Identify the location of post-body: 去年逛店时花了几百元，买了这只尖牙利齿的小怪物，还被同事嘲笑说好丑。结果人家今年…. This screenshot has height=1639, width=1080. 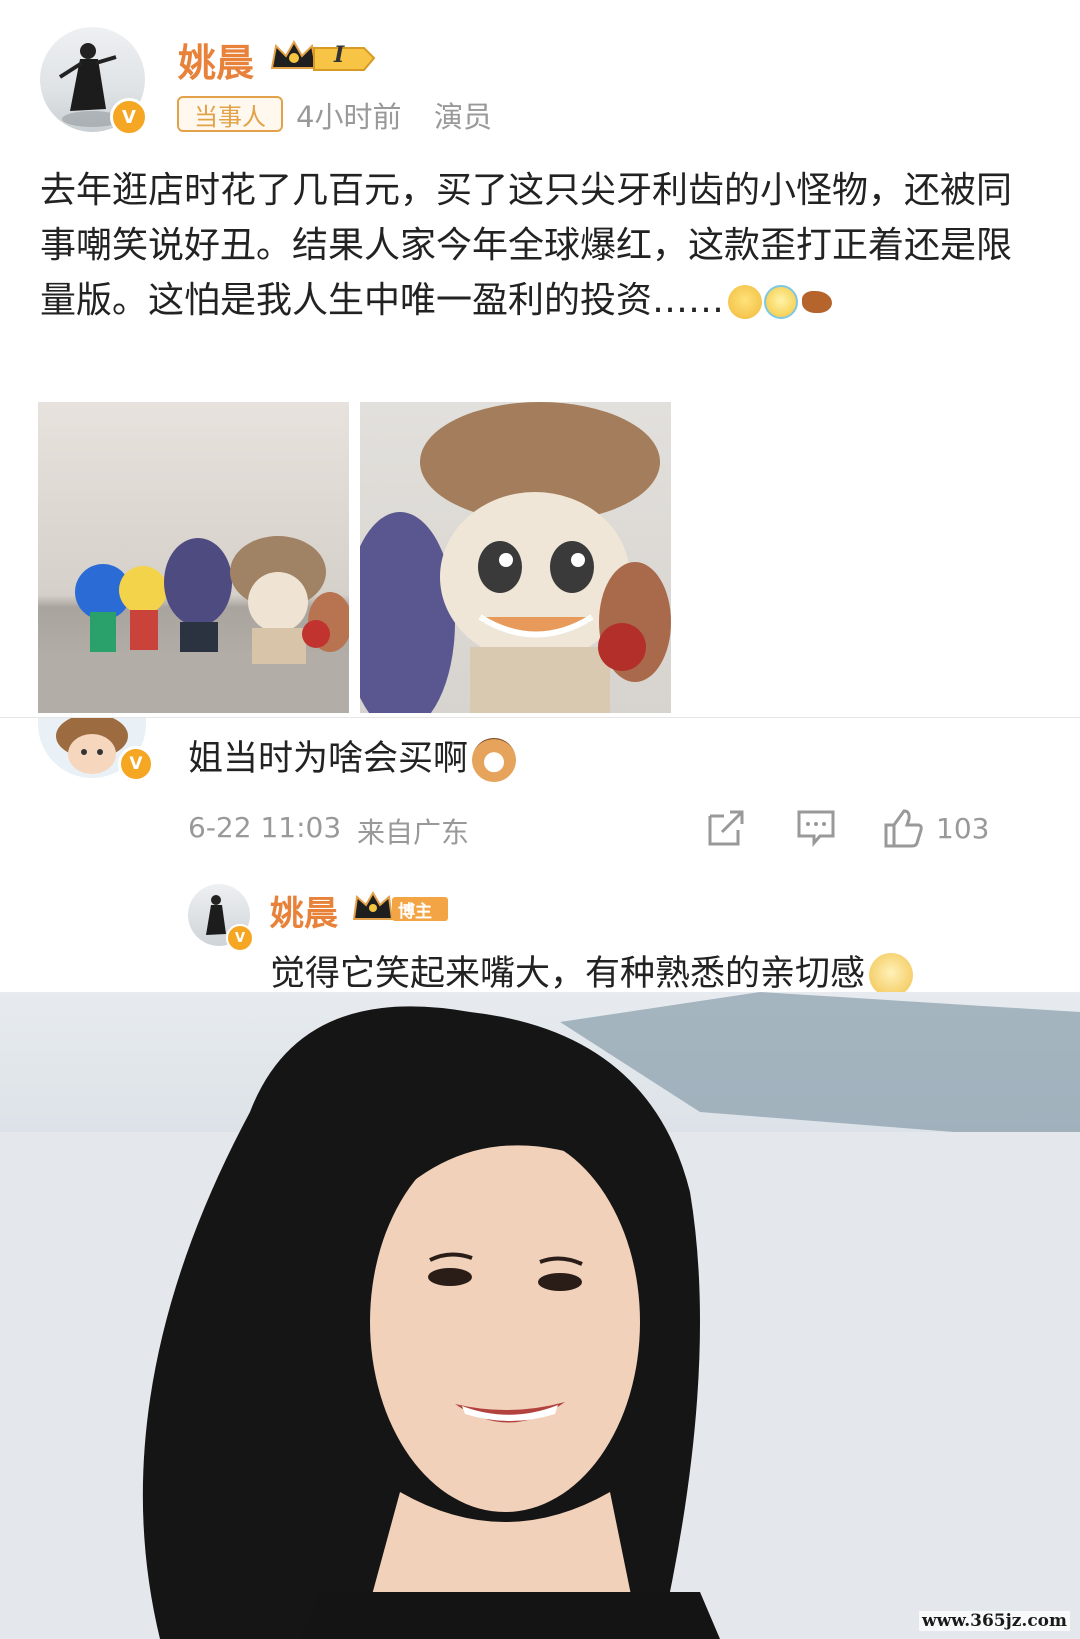
(526, 245).